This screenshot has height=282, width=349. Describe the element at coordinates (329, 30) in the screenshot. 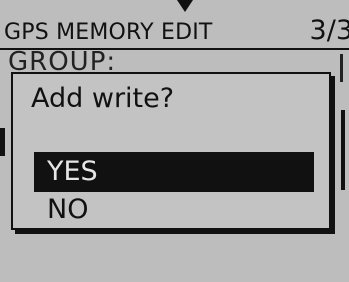

I see `page-indicator: 3/3` at that location.